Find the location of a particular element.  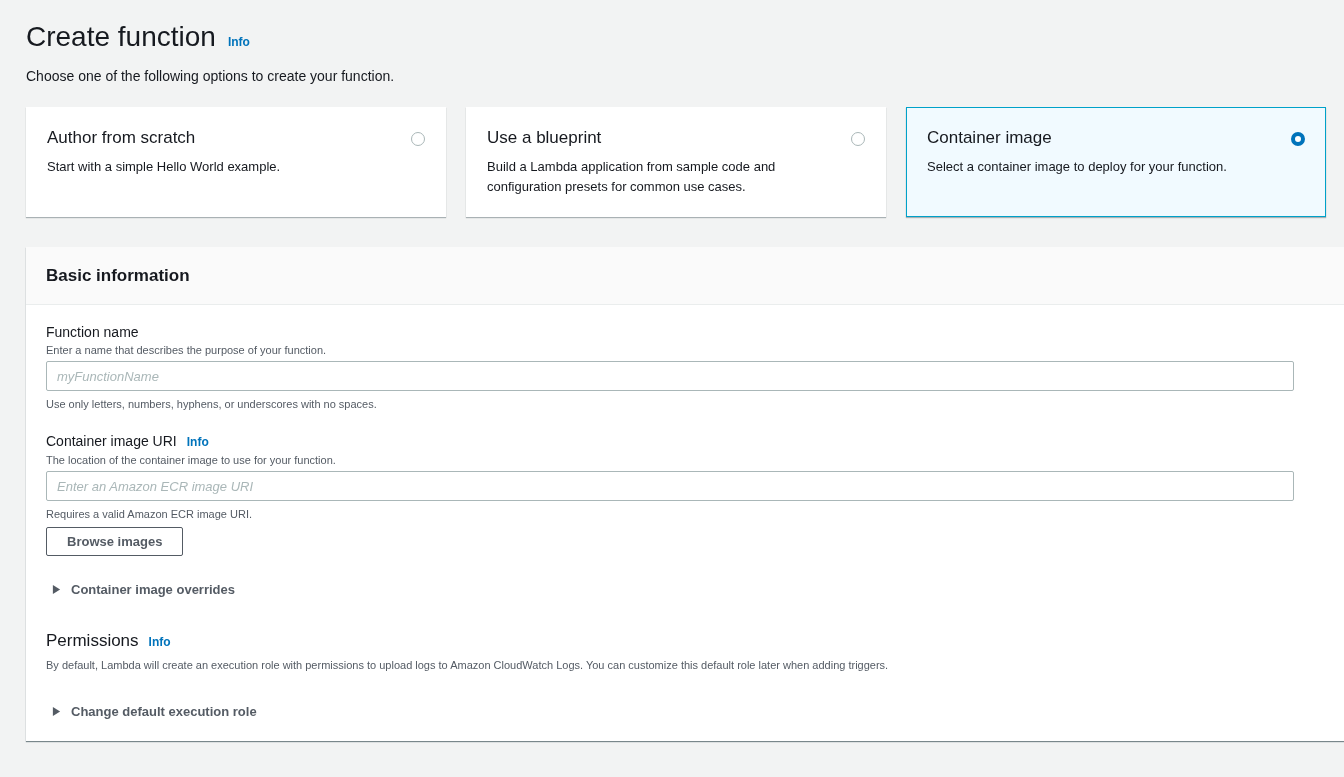

section-description: By default, Lambda will create an execution role with permissions to upload logs to Amazon CloudWatch Logs. You can customize this default role later when adding triggers. is located at coordinates (468, 665).